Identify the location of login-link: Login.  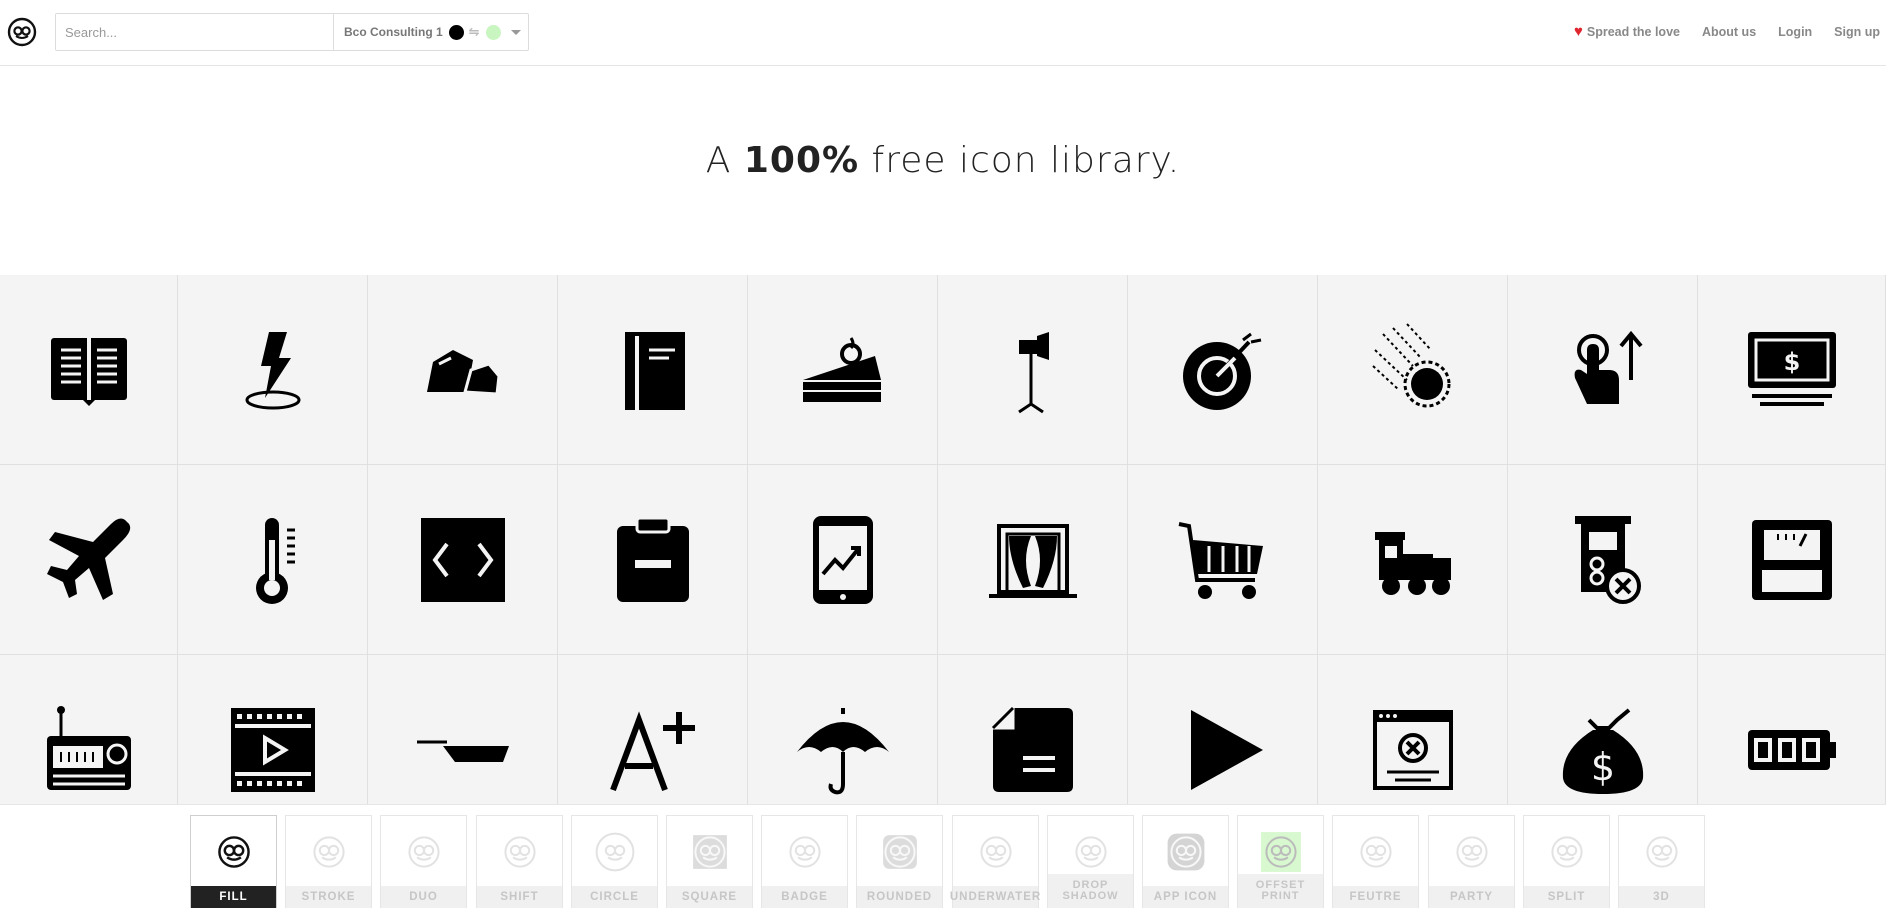
(1795, 32).